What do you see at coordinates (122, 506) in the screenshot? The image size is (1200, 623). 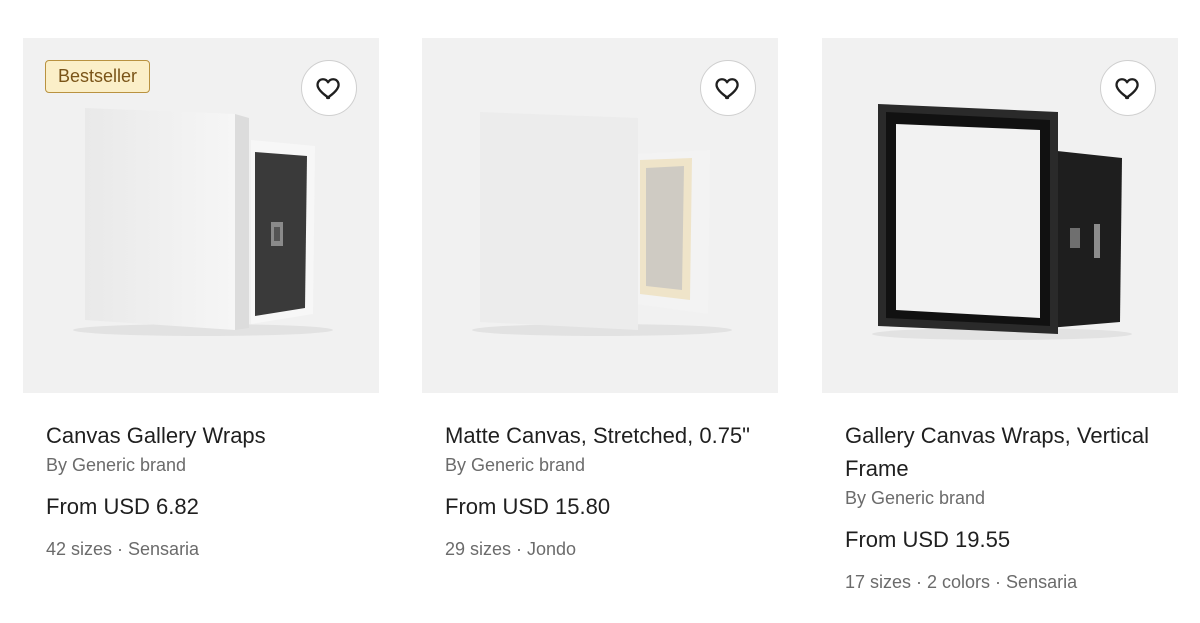 I see `product-price: From USD 6.82` at bounding box center [122, 506].